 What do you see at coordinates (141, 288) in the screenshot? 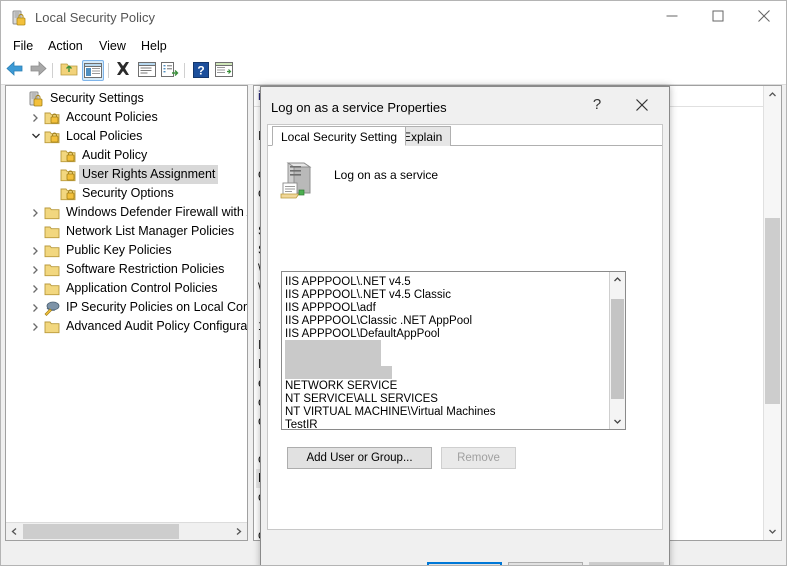
I see `tree-item-label: Application Control Policies` at bounding box center [141, 288].